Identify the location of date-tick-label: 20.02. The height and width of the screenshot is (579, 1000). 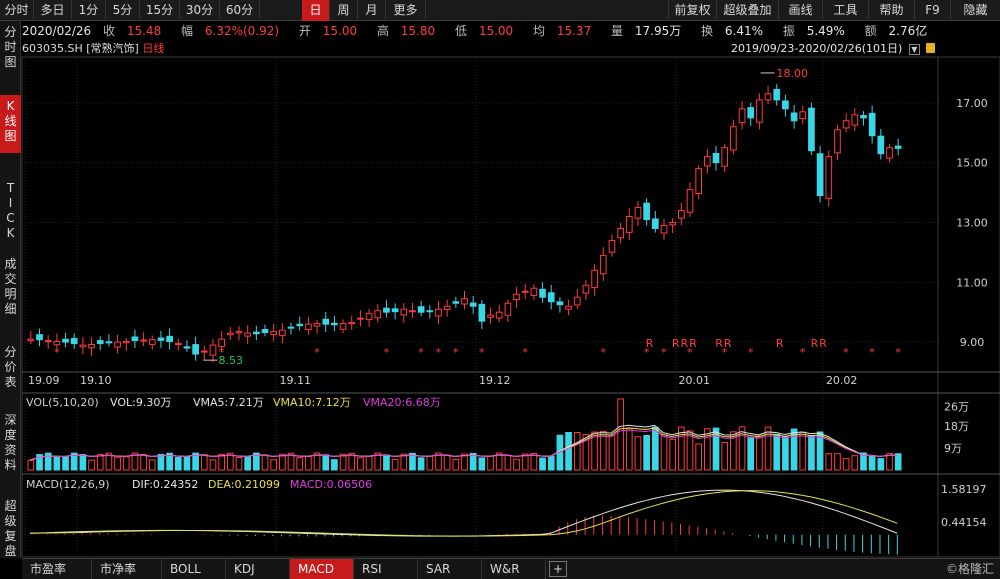
(842, 380).